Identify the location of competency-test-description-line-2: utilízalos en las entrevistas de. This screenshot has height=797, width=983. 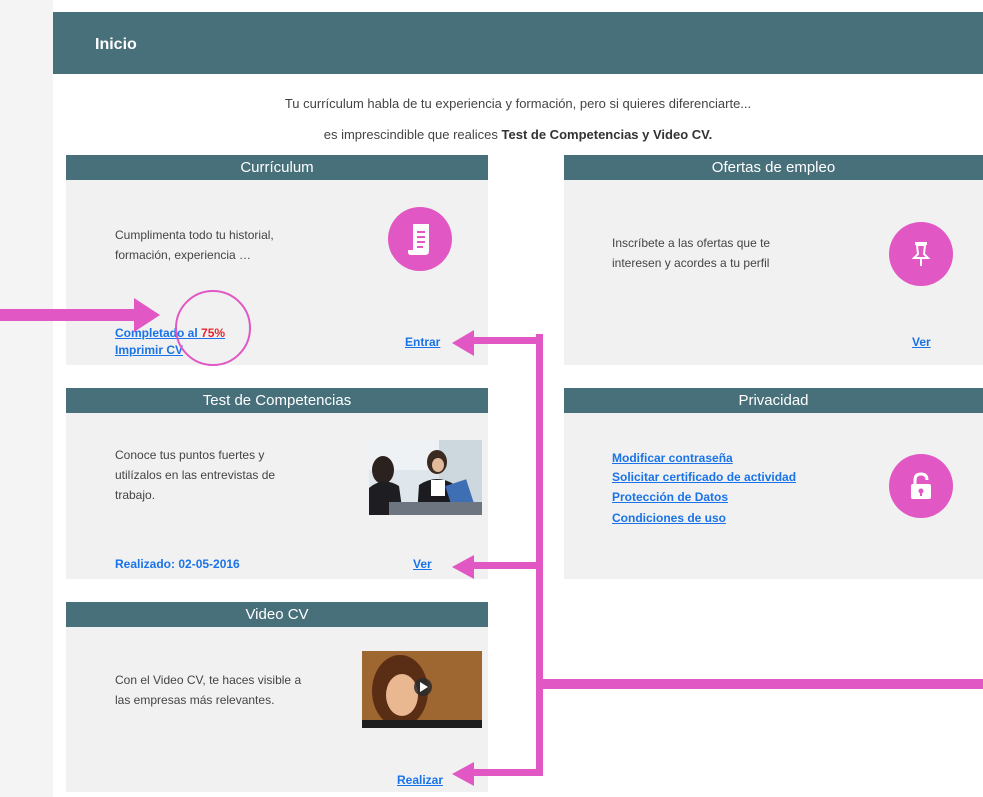
(195, 475).